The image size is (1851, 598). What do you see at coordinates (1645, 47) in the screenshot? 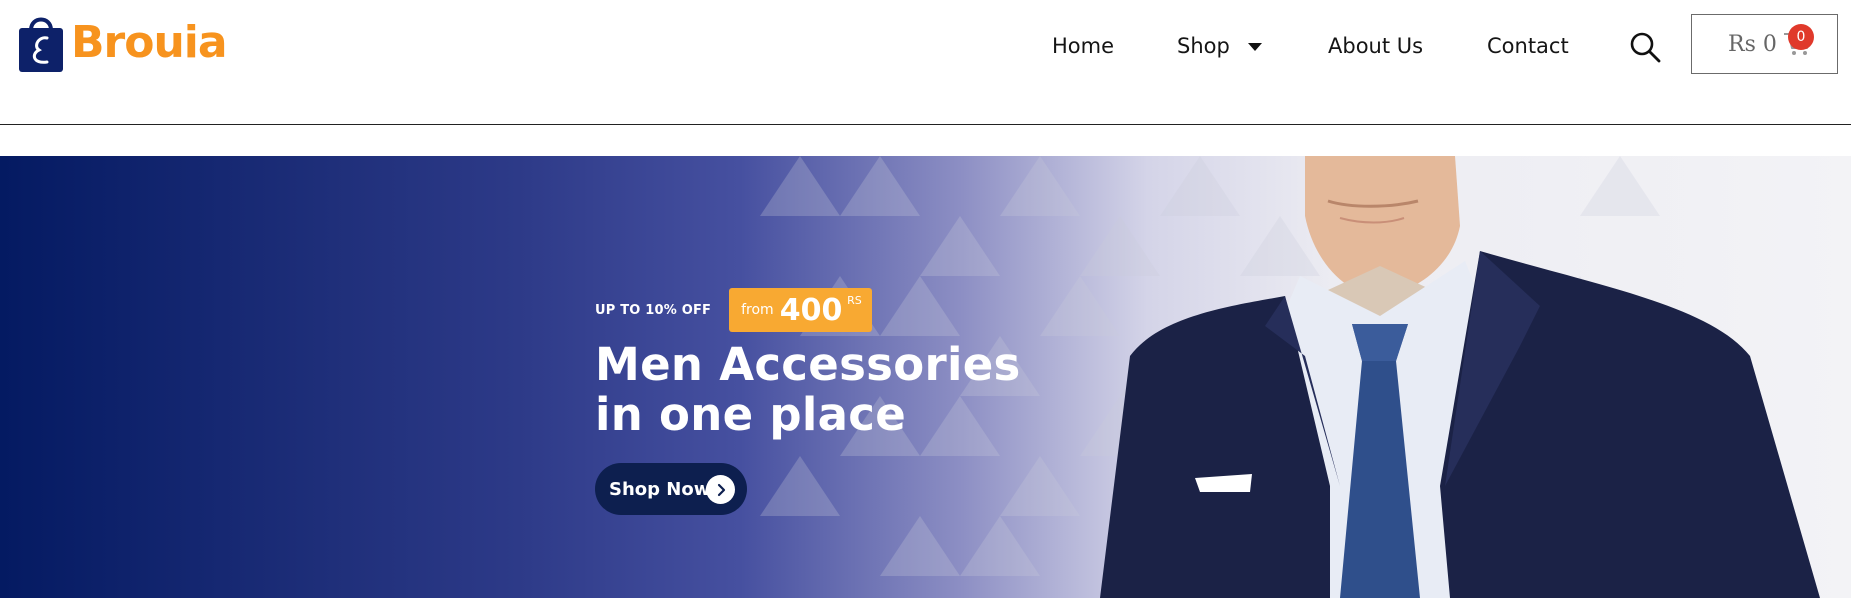
I see `search-icon` at bounding box center [1645, 47].